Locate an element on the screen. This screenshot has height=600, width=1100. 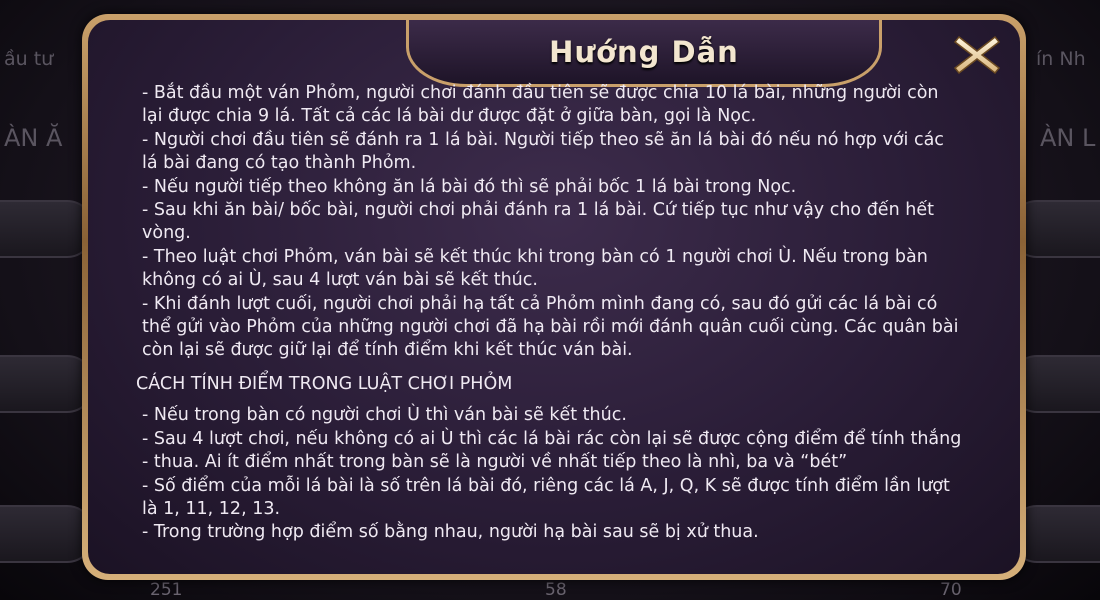
title-plate: Hướng Dẫn is located at coordinates (644, 53).